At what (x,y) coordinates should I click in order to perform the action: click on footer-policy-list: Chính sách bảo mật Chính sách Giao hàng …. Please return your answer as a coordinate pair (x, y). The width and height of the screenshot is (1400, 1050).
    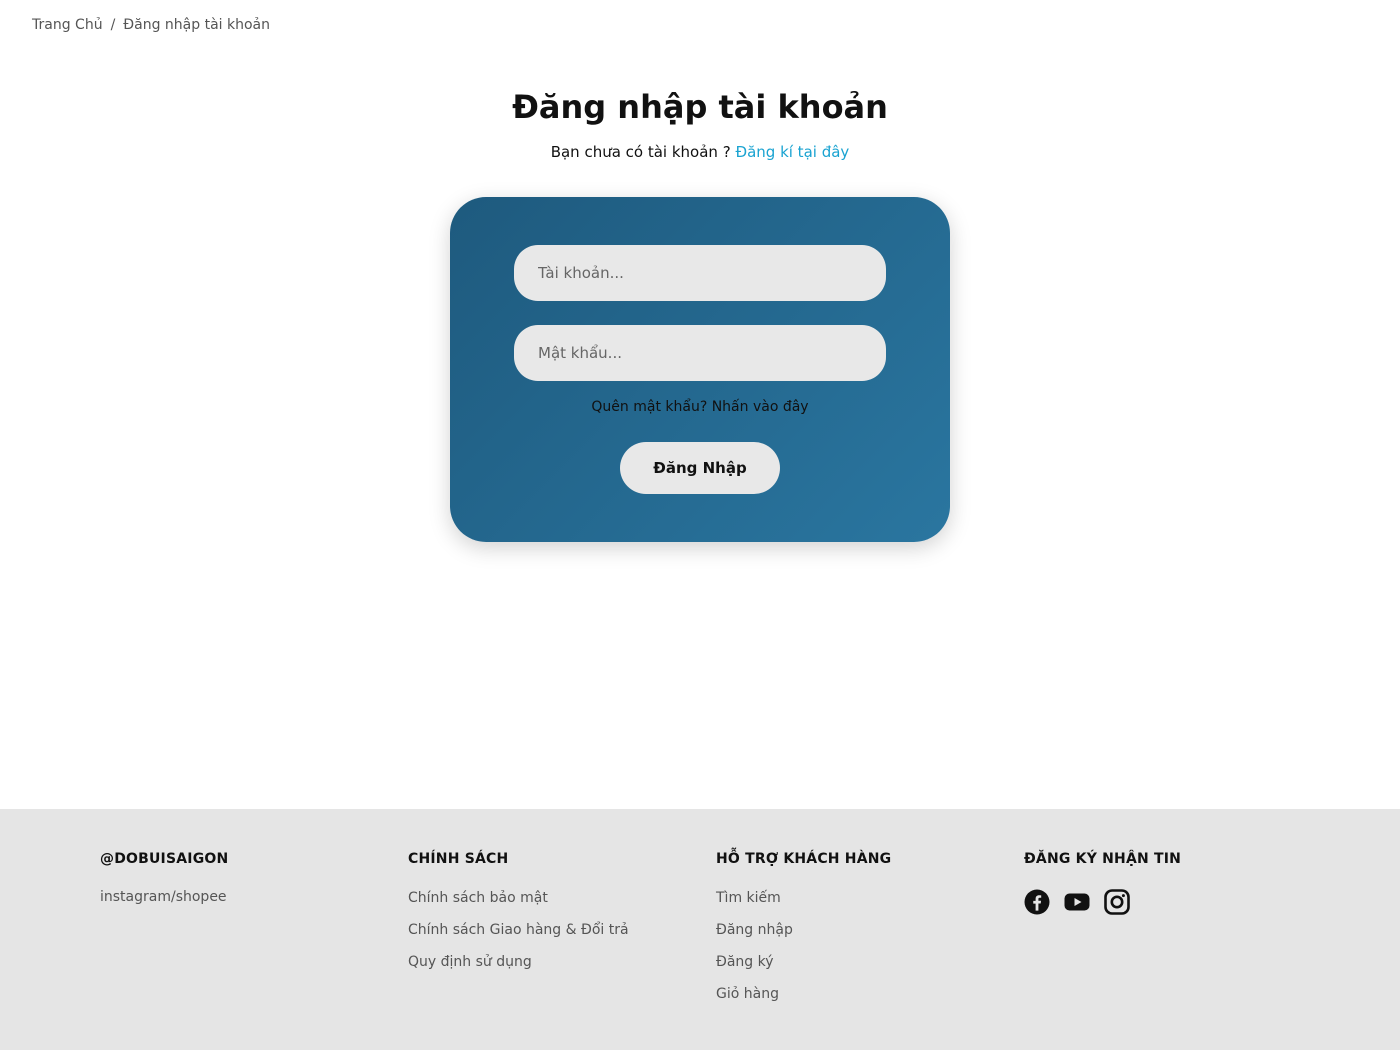
    Looking at the image, I should click on (553, 937).